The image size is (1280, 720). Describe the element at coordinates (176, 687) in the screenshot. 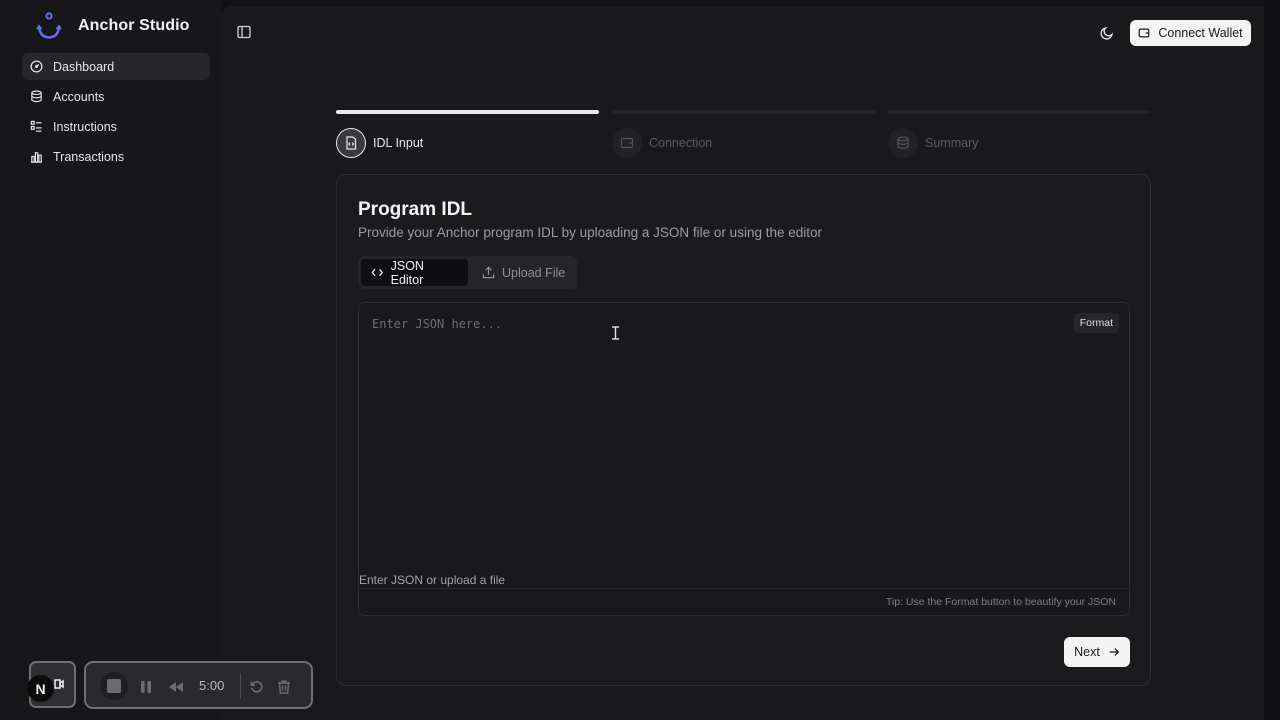

I see `rewind-icon` at that location.